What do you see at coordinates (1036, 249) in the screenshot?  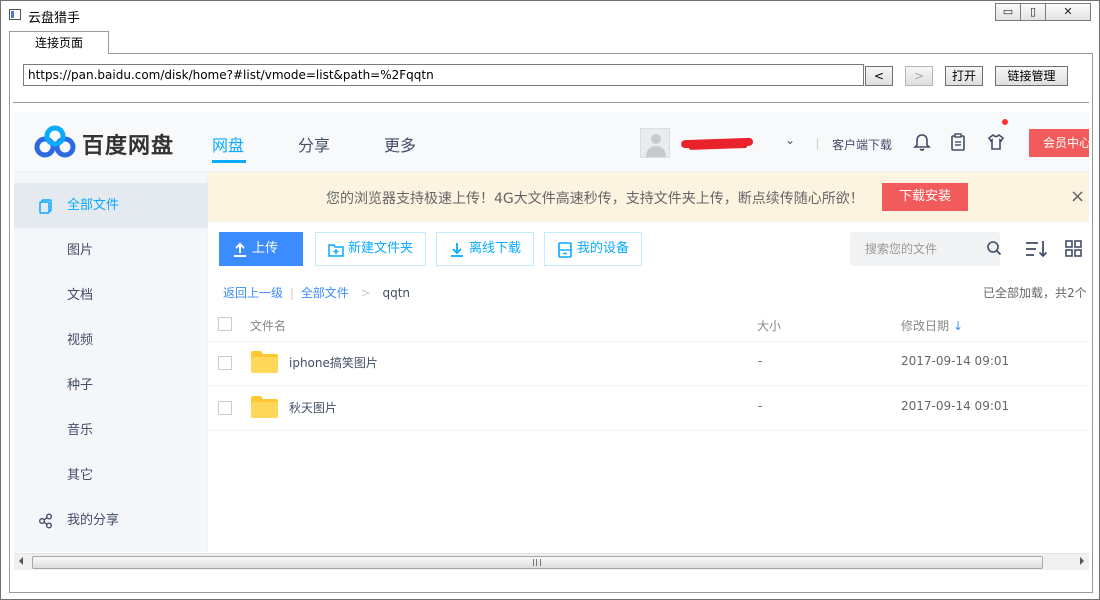 I see `sort-list-icon` at bounding box center [1036, 249].